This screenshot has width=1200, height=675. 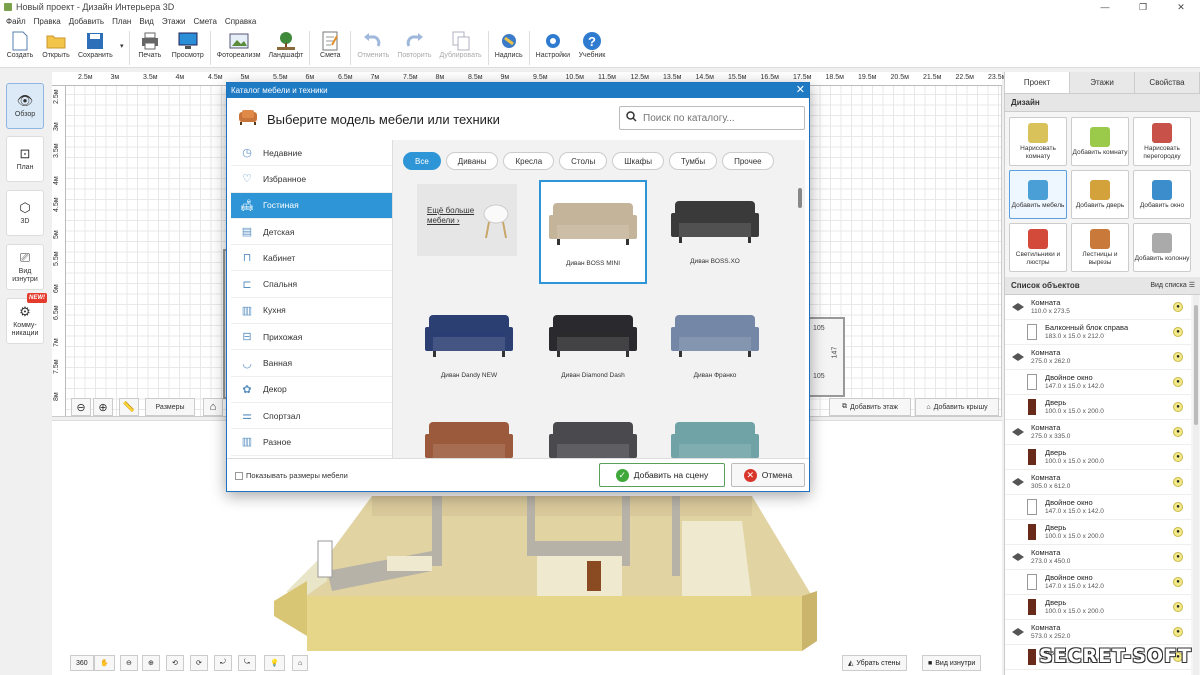 I want to click on estimate-button: Смета, so click(x=330, y=43).